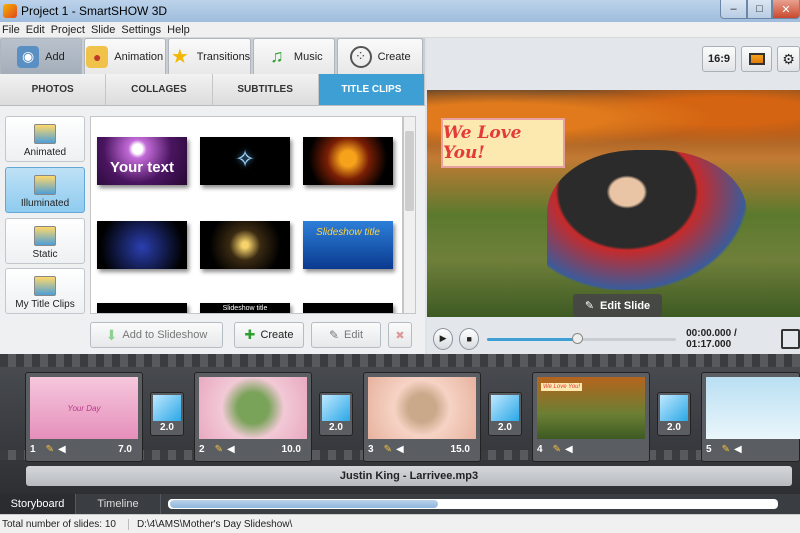 The height and width of the screenshot is (533, 800). I want to click on clip-text: Your text, so click(142, 167).